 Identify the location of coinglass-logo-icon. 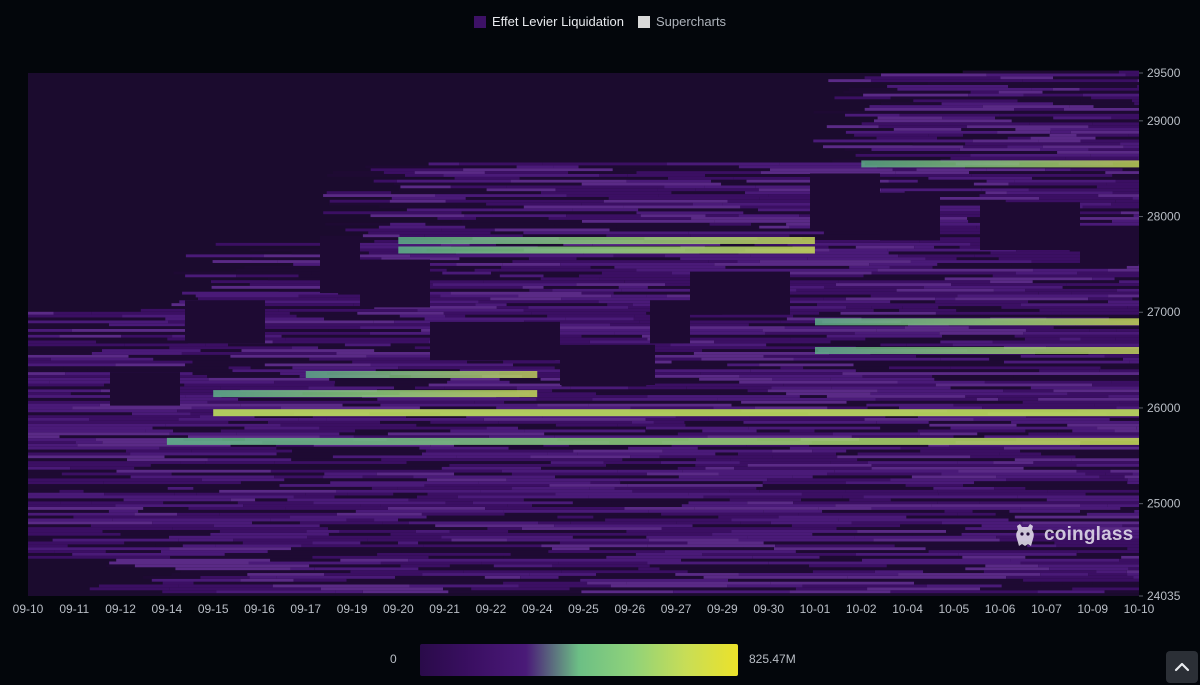
(1025, 535).